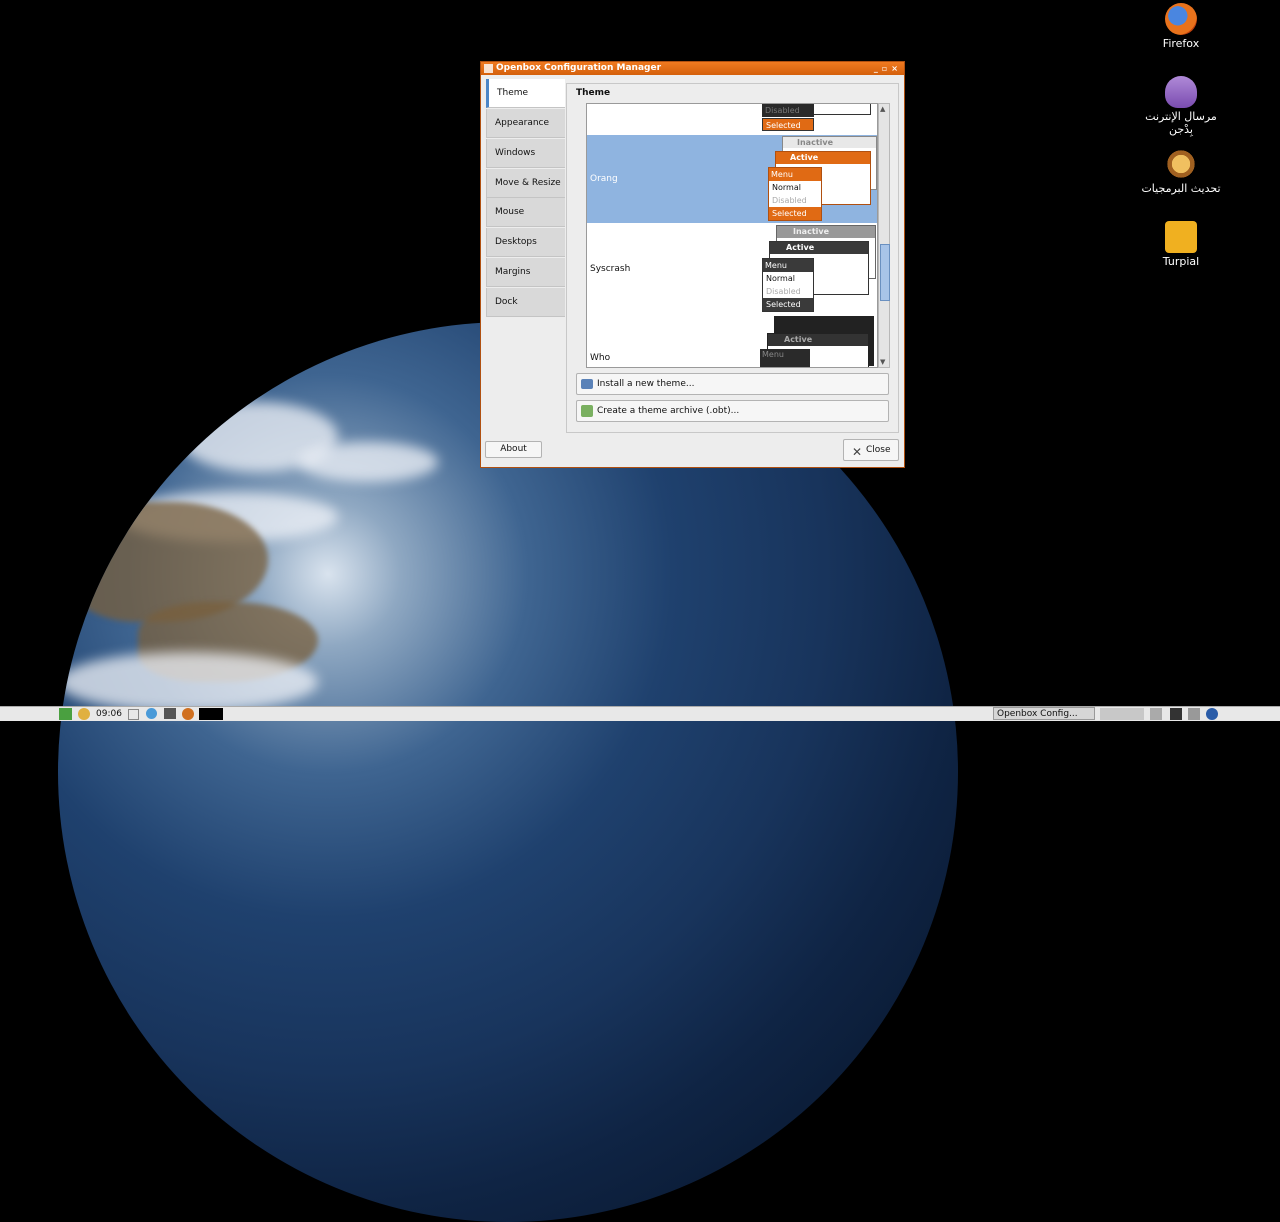 This screenshot has width=1280, height=1222. I want to click on pidgin-icon, so click(1181, 92).